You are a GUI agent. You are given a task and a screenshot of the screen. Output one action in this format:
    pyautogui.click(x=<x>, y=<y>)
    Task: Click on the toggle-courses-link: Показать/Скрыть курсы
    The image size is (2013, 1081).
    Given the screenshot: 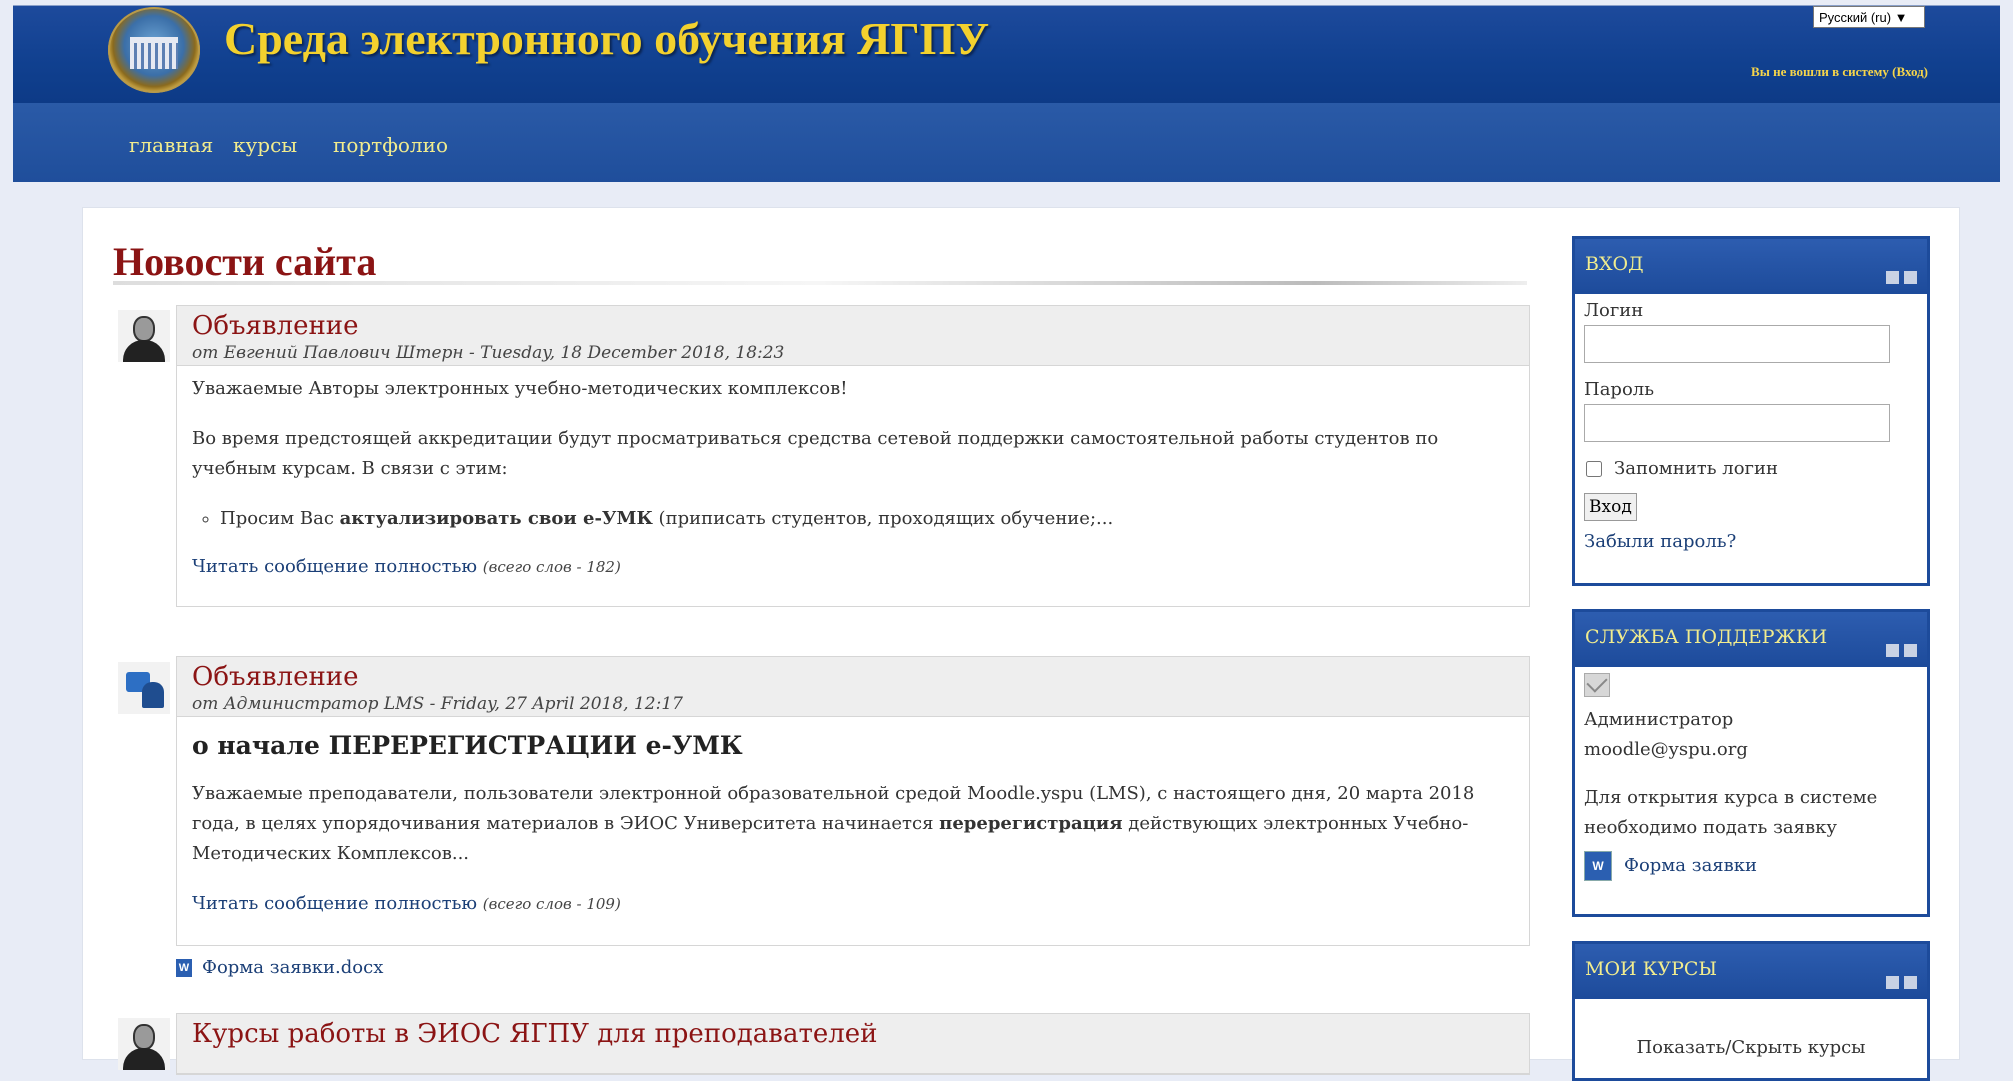 What is the action you would take?
    pyautogui.click(x=1750, y=1047)
    